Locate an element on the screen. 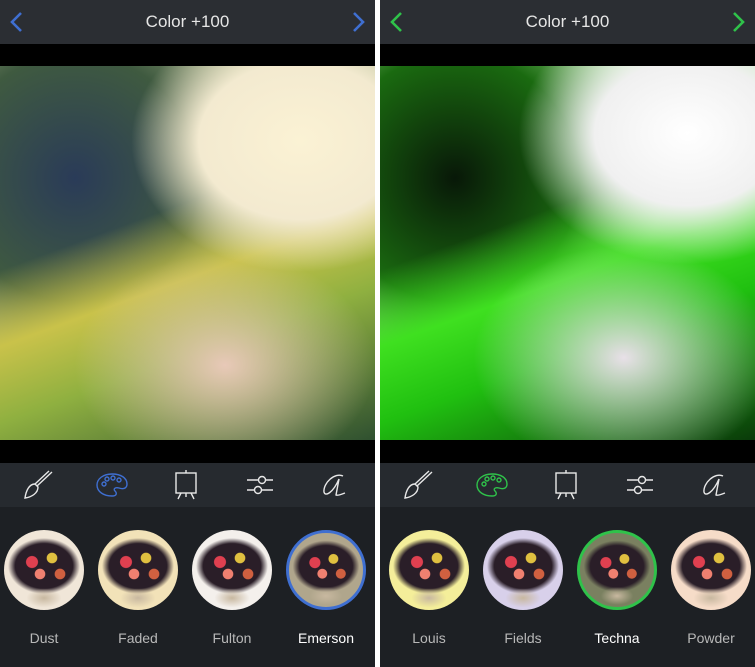  filter-thumbnail-louis is located at coordinates (429, 570).